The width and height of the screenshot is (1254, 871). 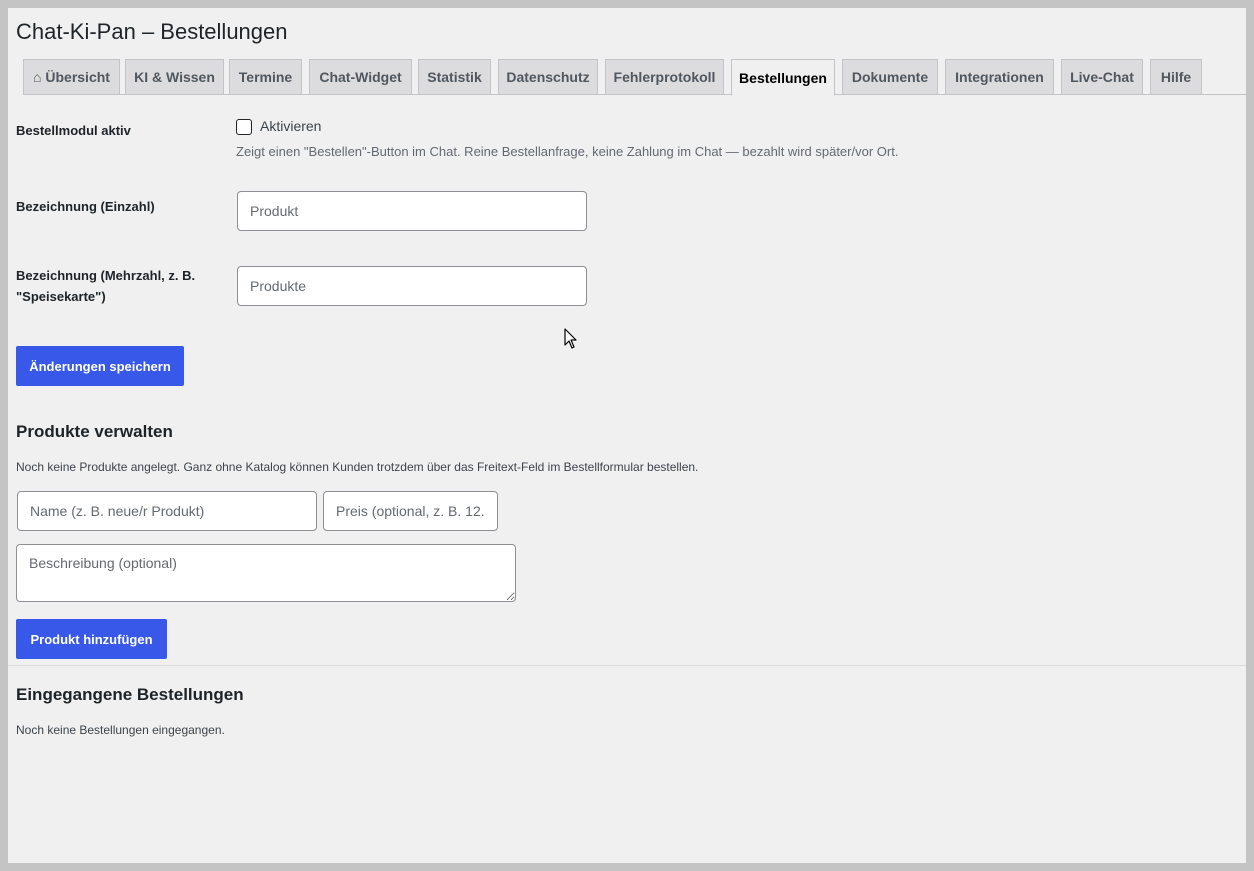 What do you see at coordinates (412, 286) in the screenshot?
I see `plural-input` at bounding box center [412, 286].